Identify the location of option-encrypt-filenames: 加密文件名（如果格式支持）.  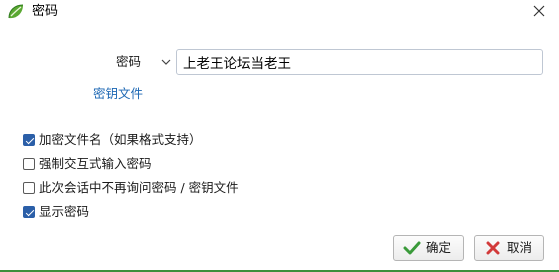
(112, 140).